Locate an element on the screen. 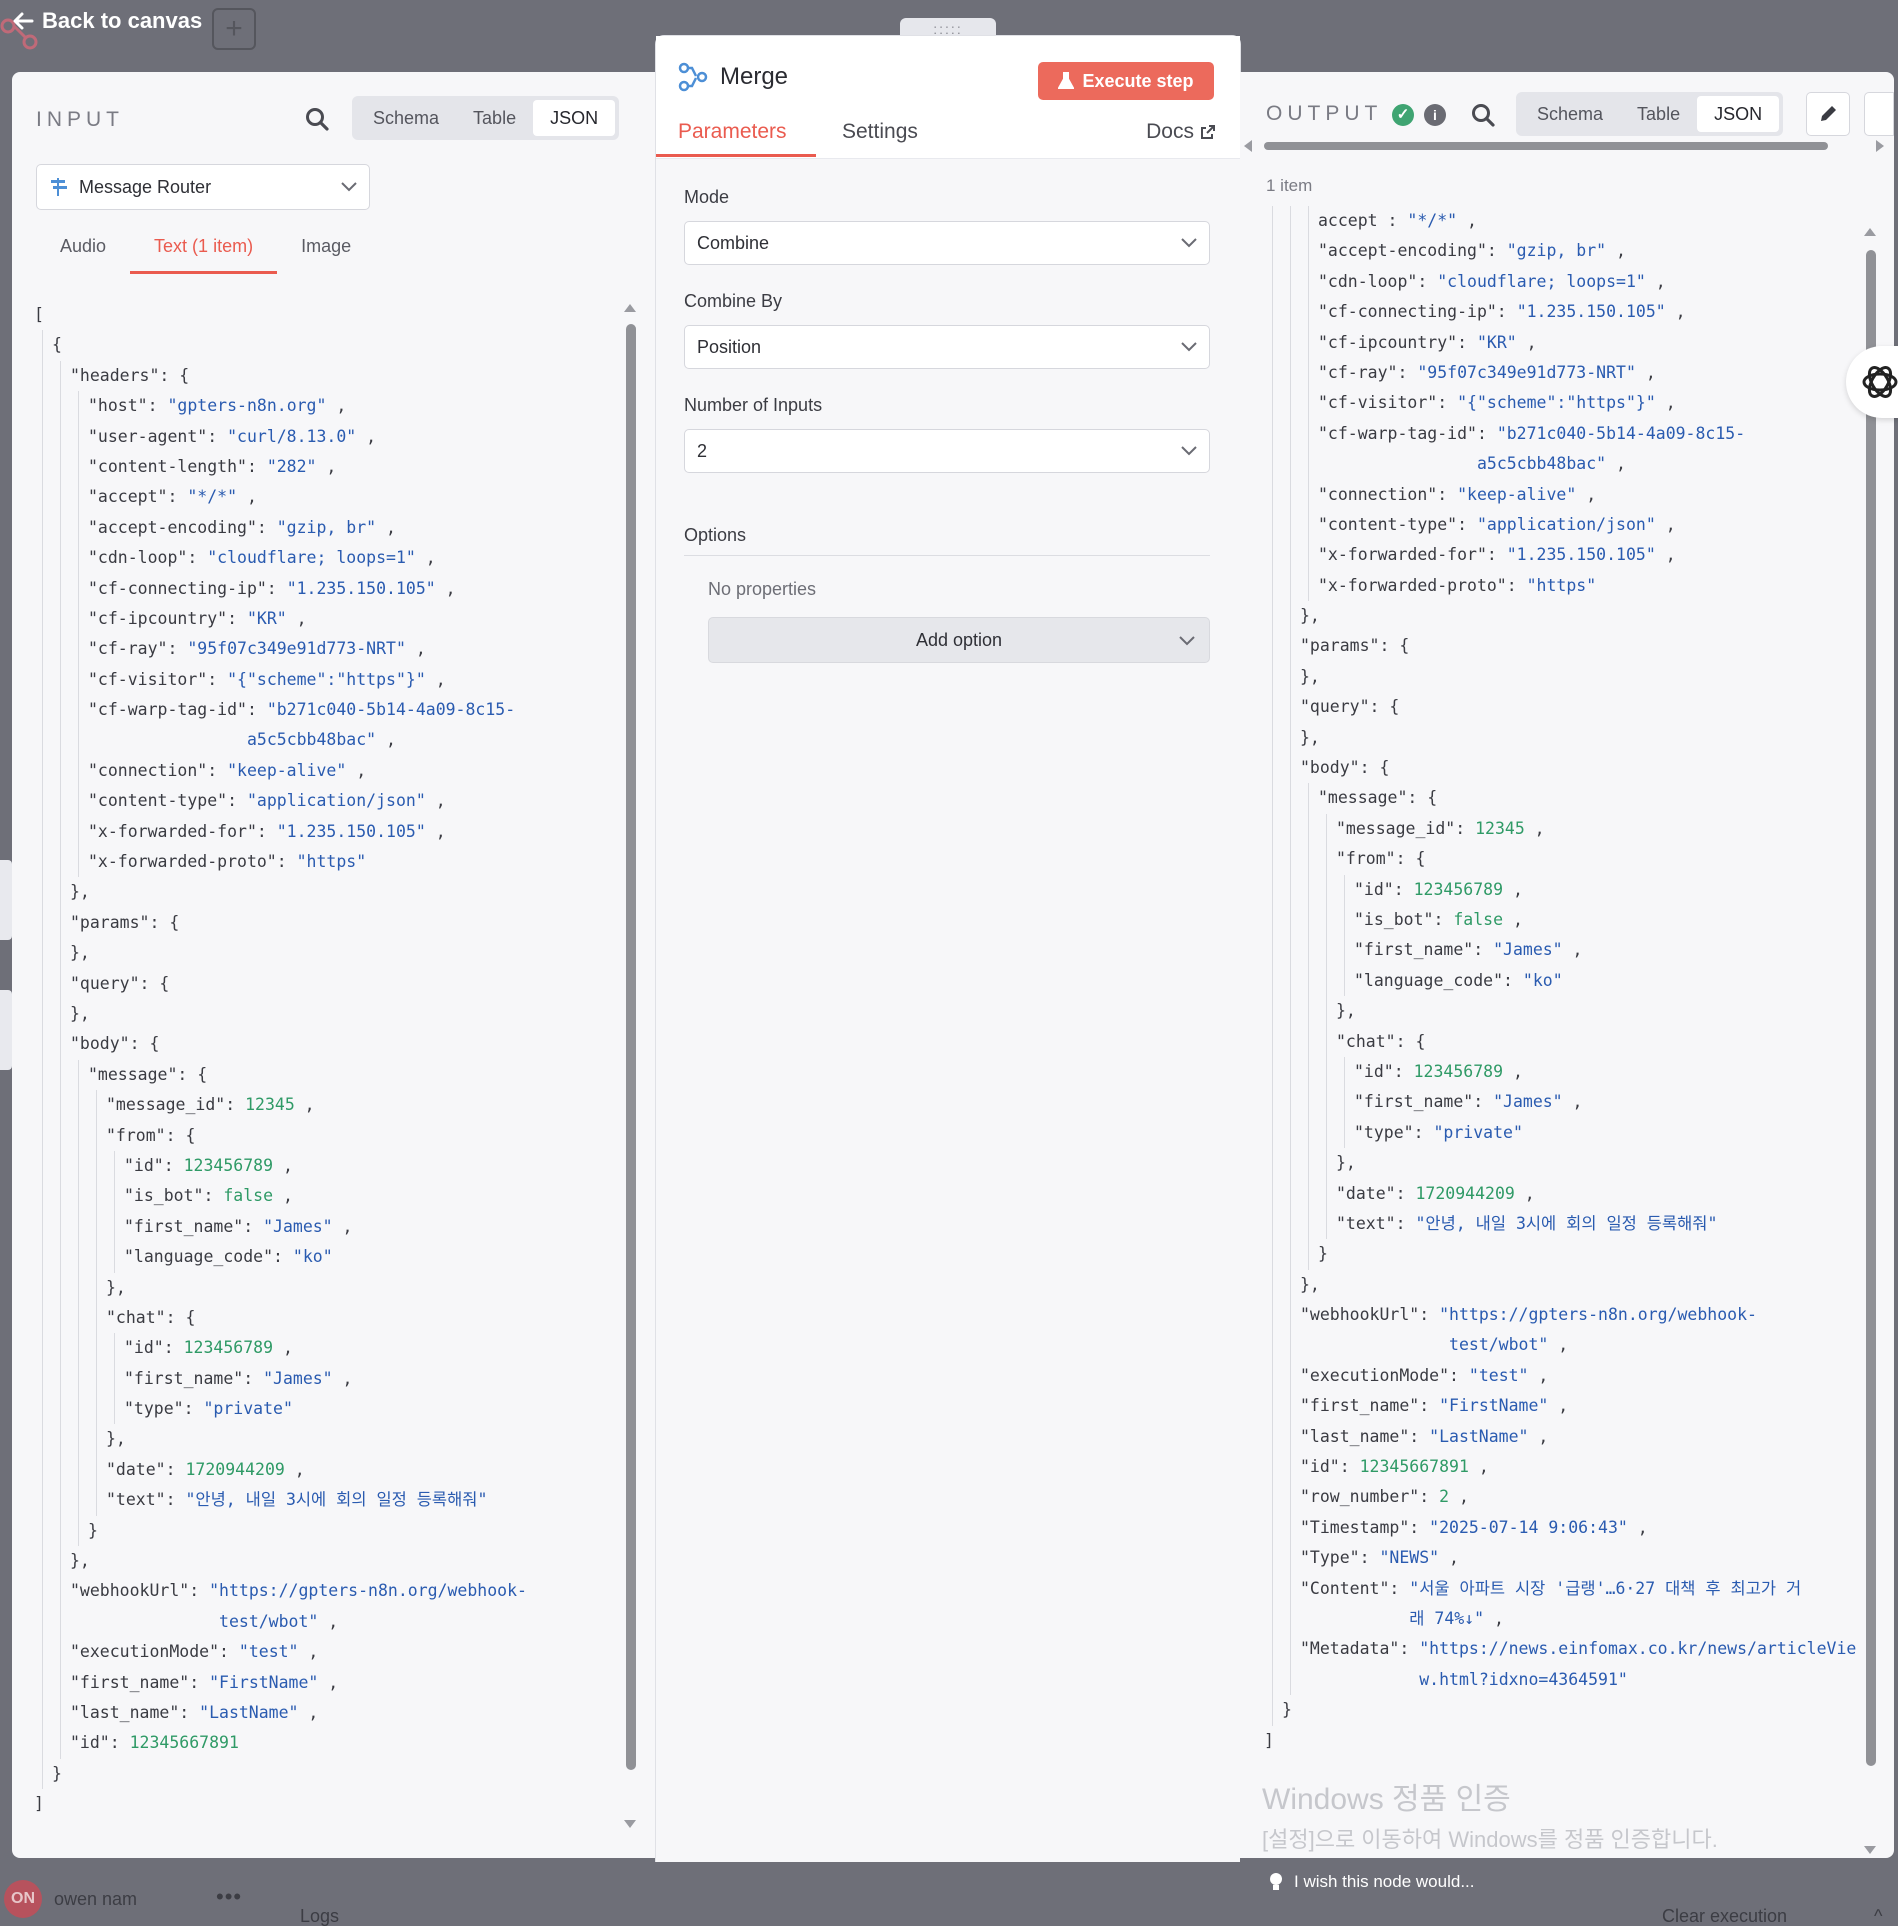  activation-title: Windows 정품 인증 is located at coordinates (1386, 1799).